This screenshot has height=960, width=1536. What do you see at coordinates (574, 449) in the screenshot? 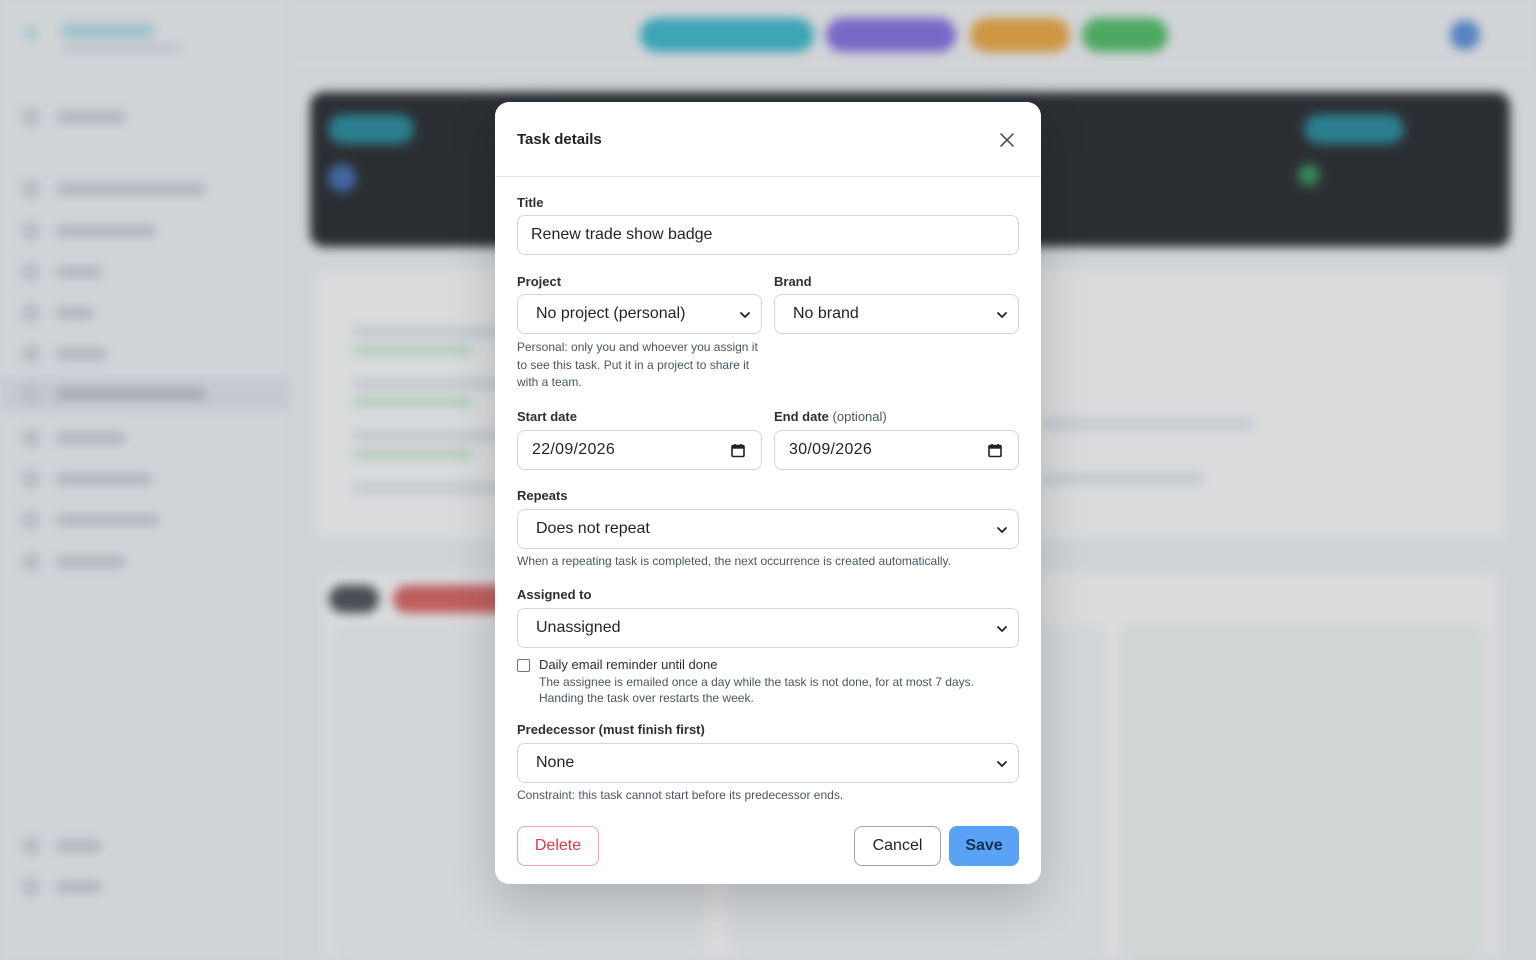
I see `start-date-value: 22/09/2026` at bounding box center [574, 449].